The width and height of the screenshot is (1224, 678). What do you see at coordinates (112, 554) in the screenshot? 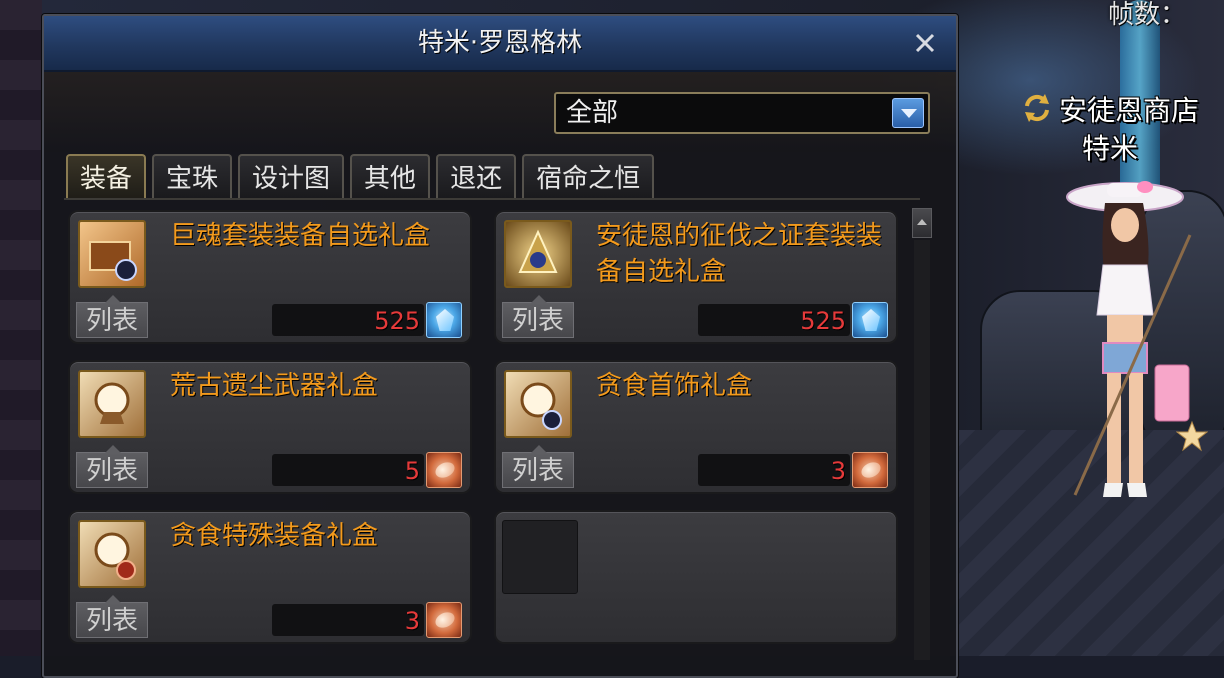
I see `special-box-icon` at bounding box center [112, 554].